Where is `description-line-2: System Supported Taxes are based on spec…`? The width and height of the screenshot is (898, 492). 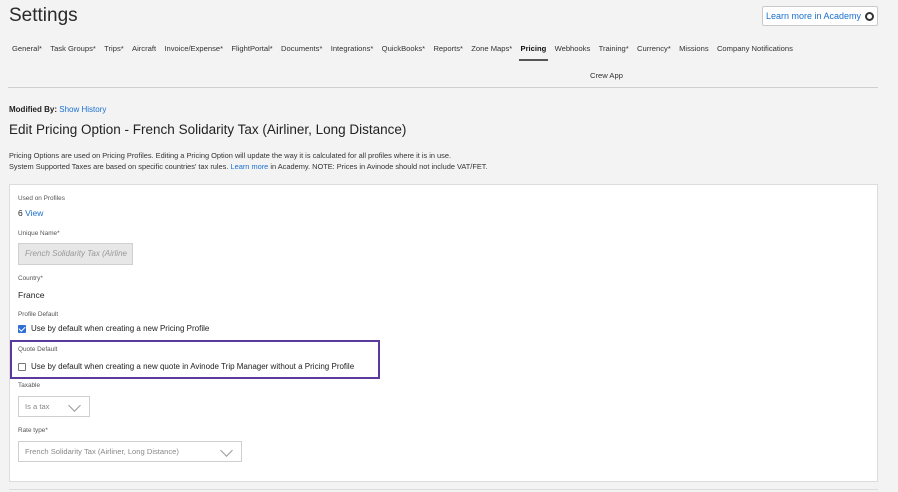
description-line-2: System Supported Taxes are based on spec… is located at coordinates (248, 166).